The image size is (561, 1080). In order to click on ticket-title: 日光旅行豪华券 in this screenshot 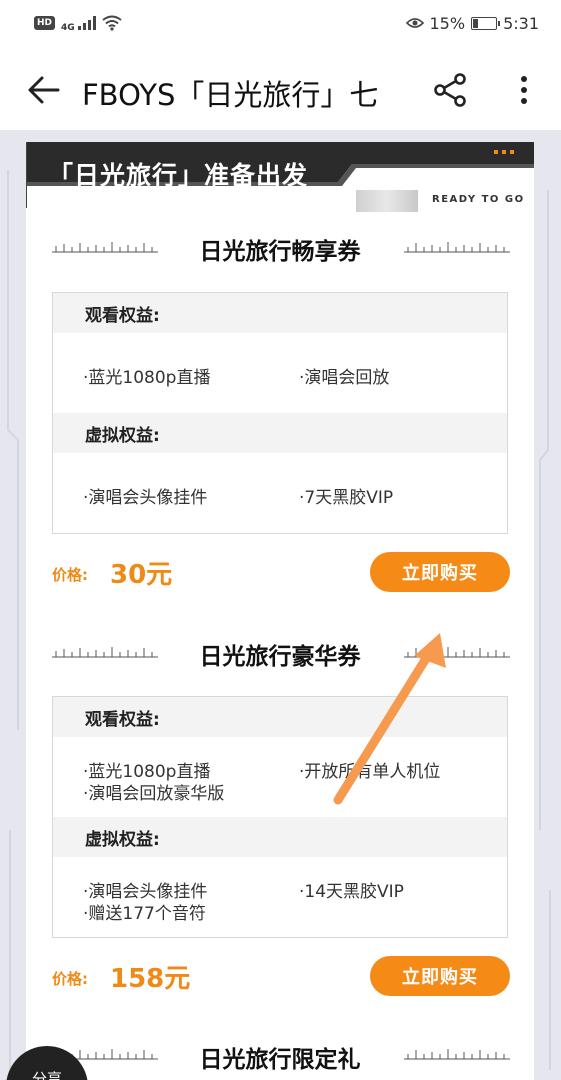, I will do `click(280, 657)`.